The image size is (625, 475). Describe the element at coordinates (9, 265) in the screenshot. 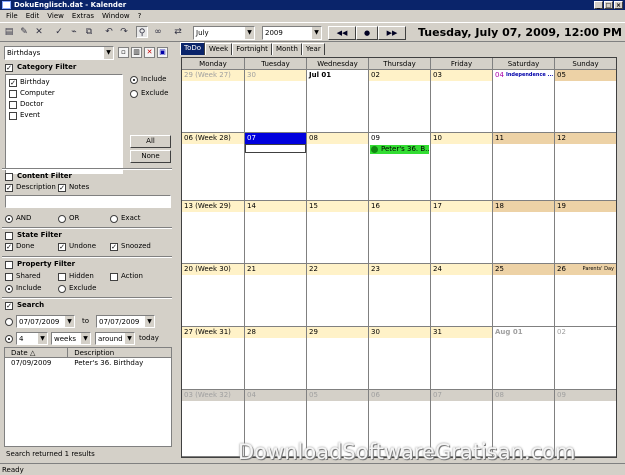

I see `property-filter-checkbox` at that location.